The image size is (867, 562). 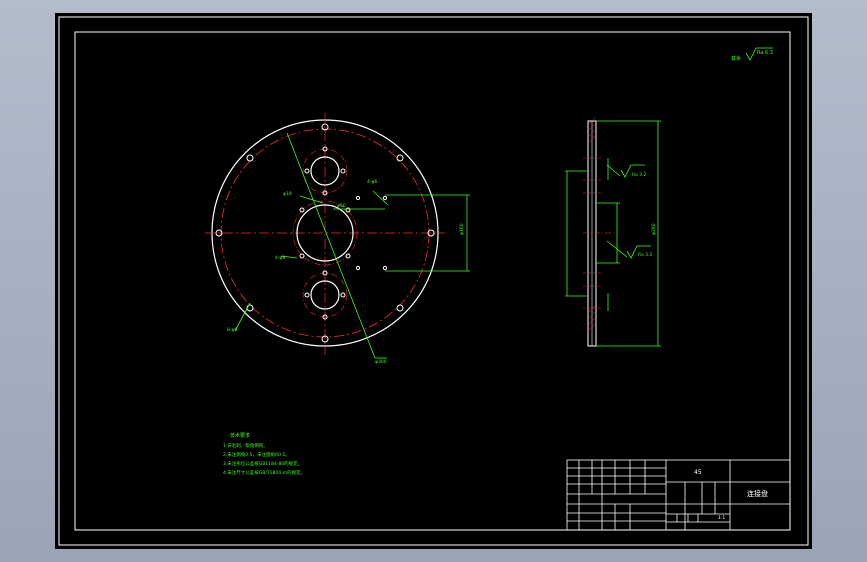 I want to click on tech-heading: 技术要求, so click(x=240, y=435).